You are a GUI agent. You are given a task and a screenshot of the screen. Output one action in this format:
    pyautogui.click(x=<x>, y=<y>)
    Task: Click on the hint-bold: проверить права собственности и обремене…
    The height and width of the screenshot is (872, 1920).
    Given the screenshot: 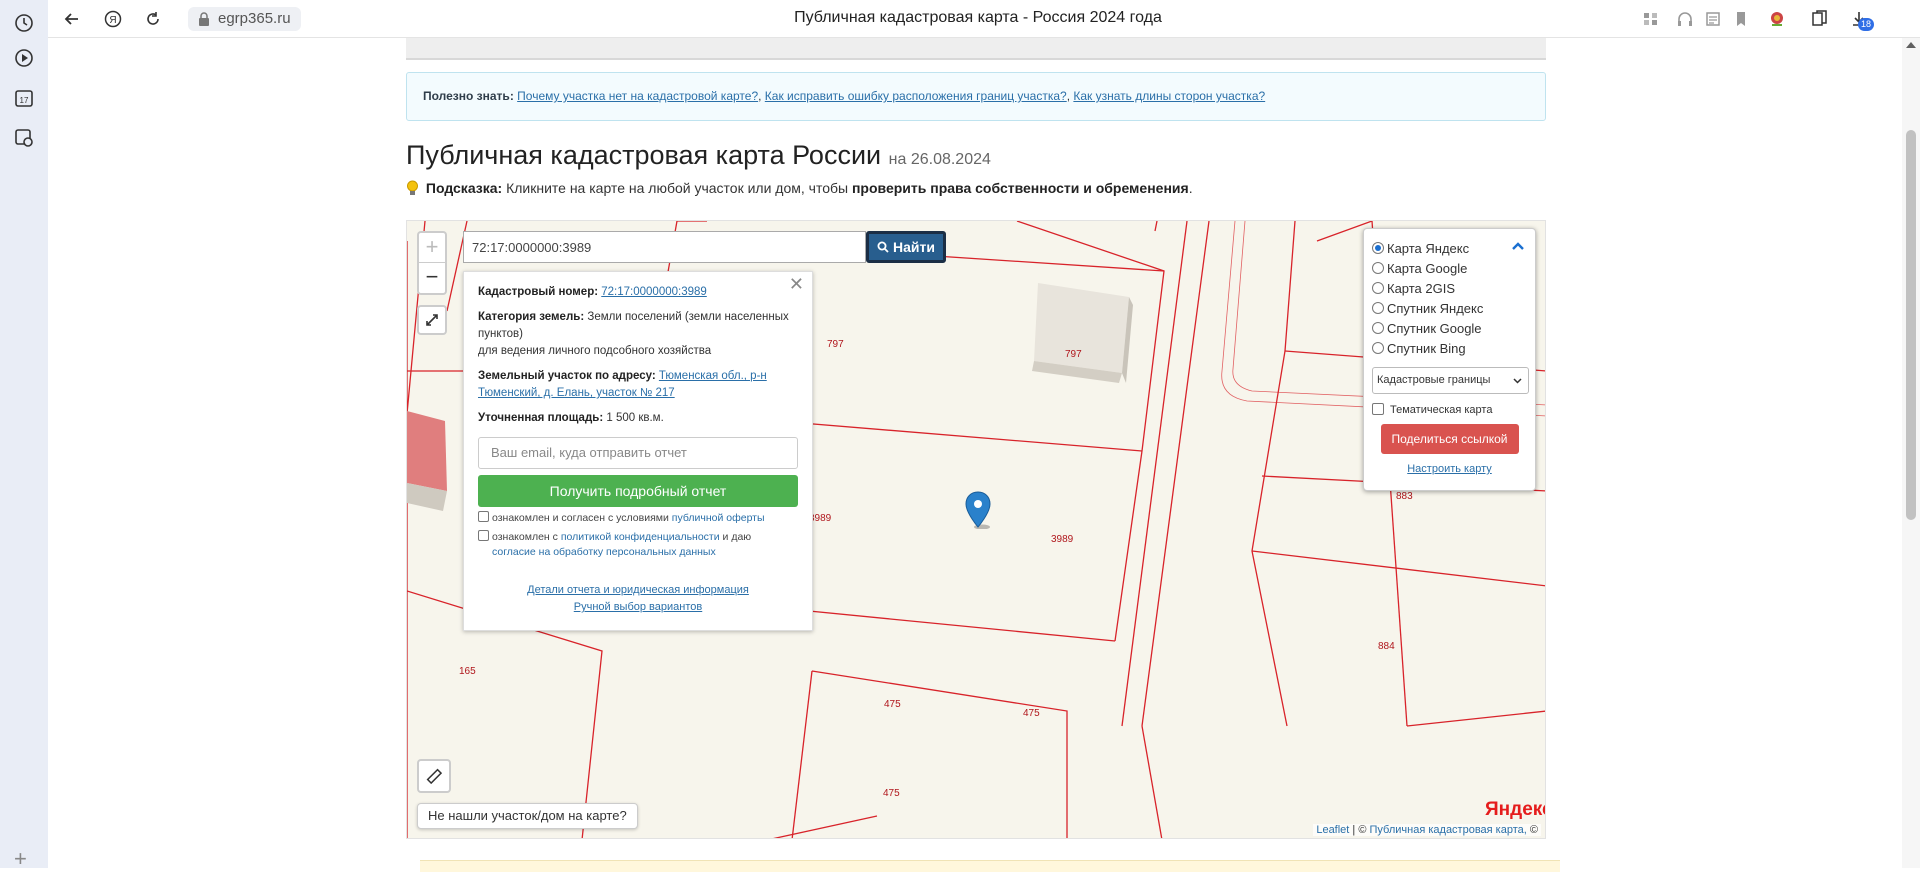 What is the action you would take?
    pyautogui.click(x=1020, y=188)
    